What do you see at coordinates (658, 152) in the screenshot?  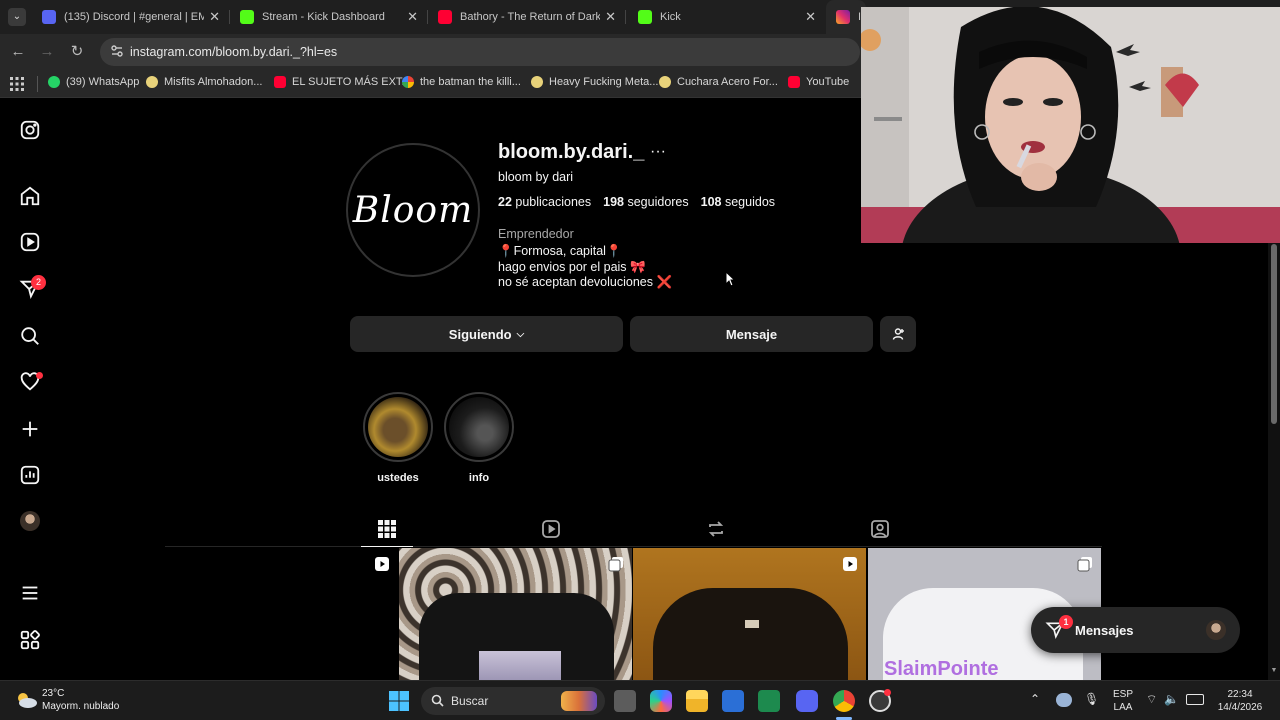 I see `more-options-icon: ···` at bounding box center [658, 152].